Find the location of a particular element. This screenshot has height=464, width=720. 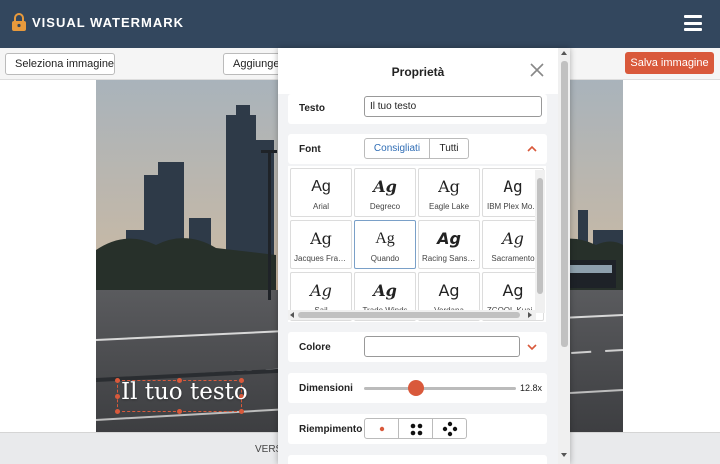

chevron-up-icon is located at coordinates (532, 149).